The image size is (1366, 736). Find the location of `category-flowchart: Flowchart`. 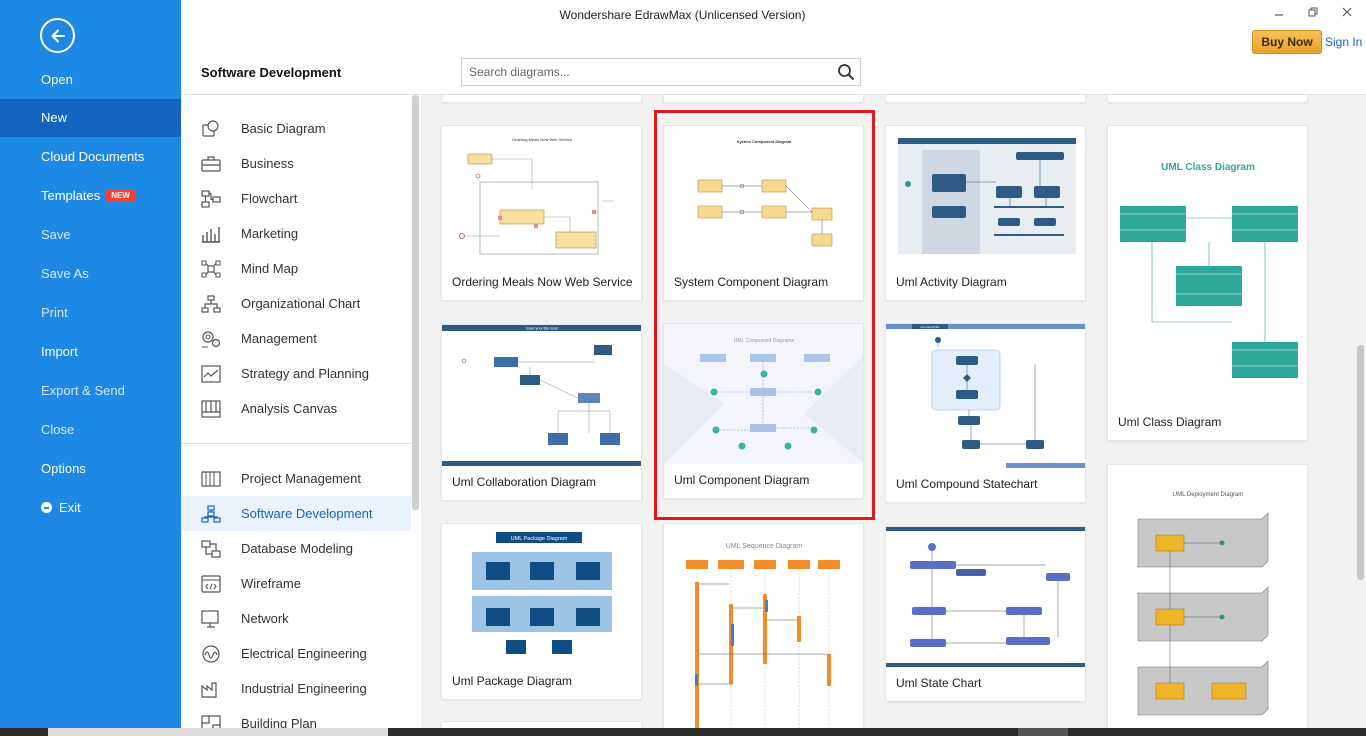

category-flowchart: Flowchart is located at coordinates (296, 198).